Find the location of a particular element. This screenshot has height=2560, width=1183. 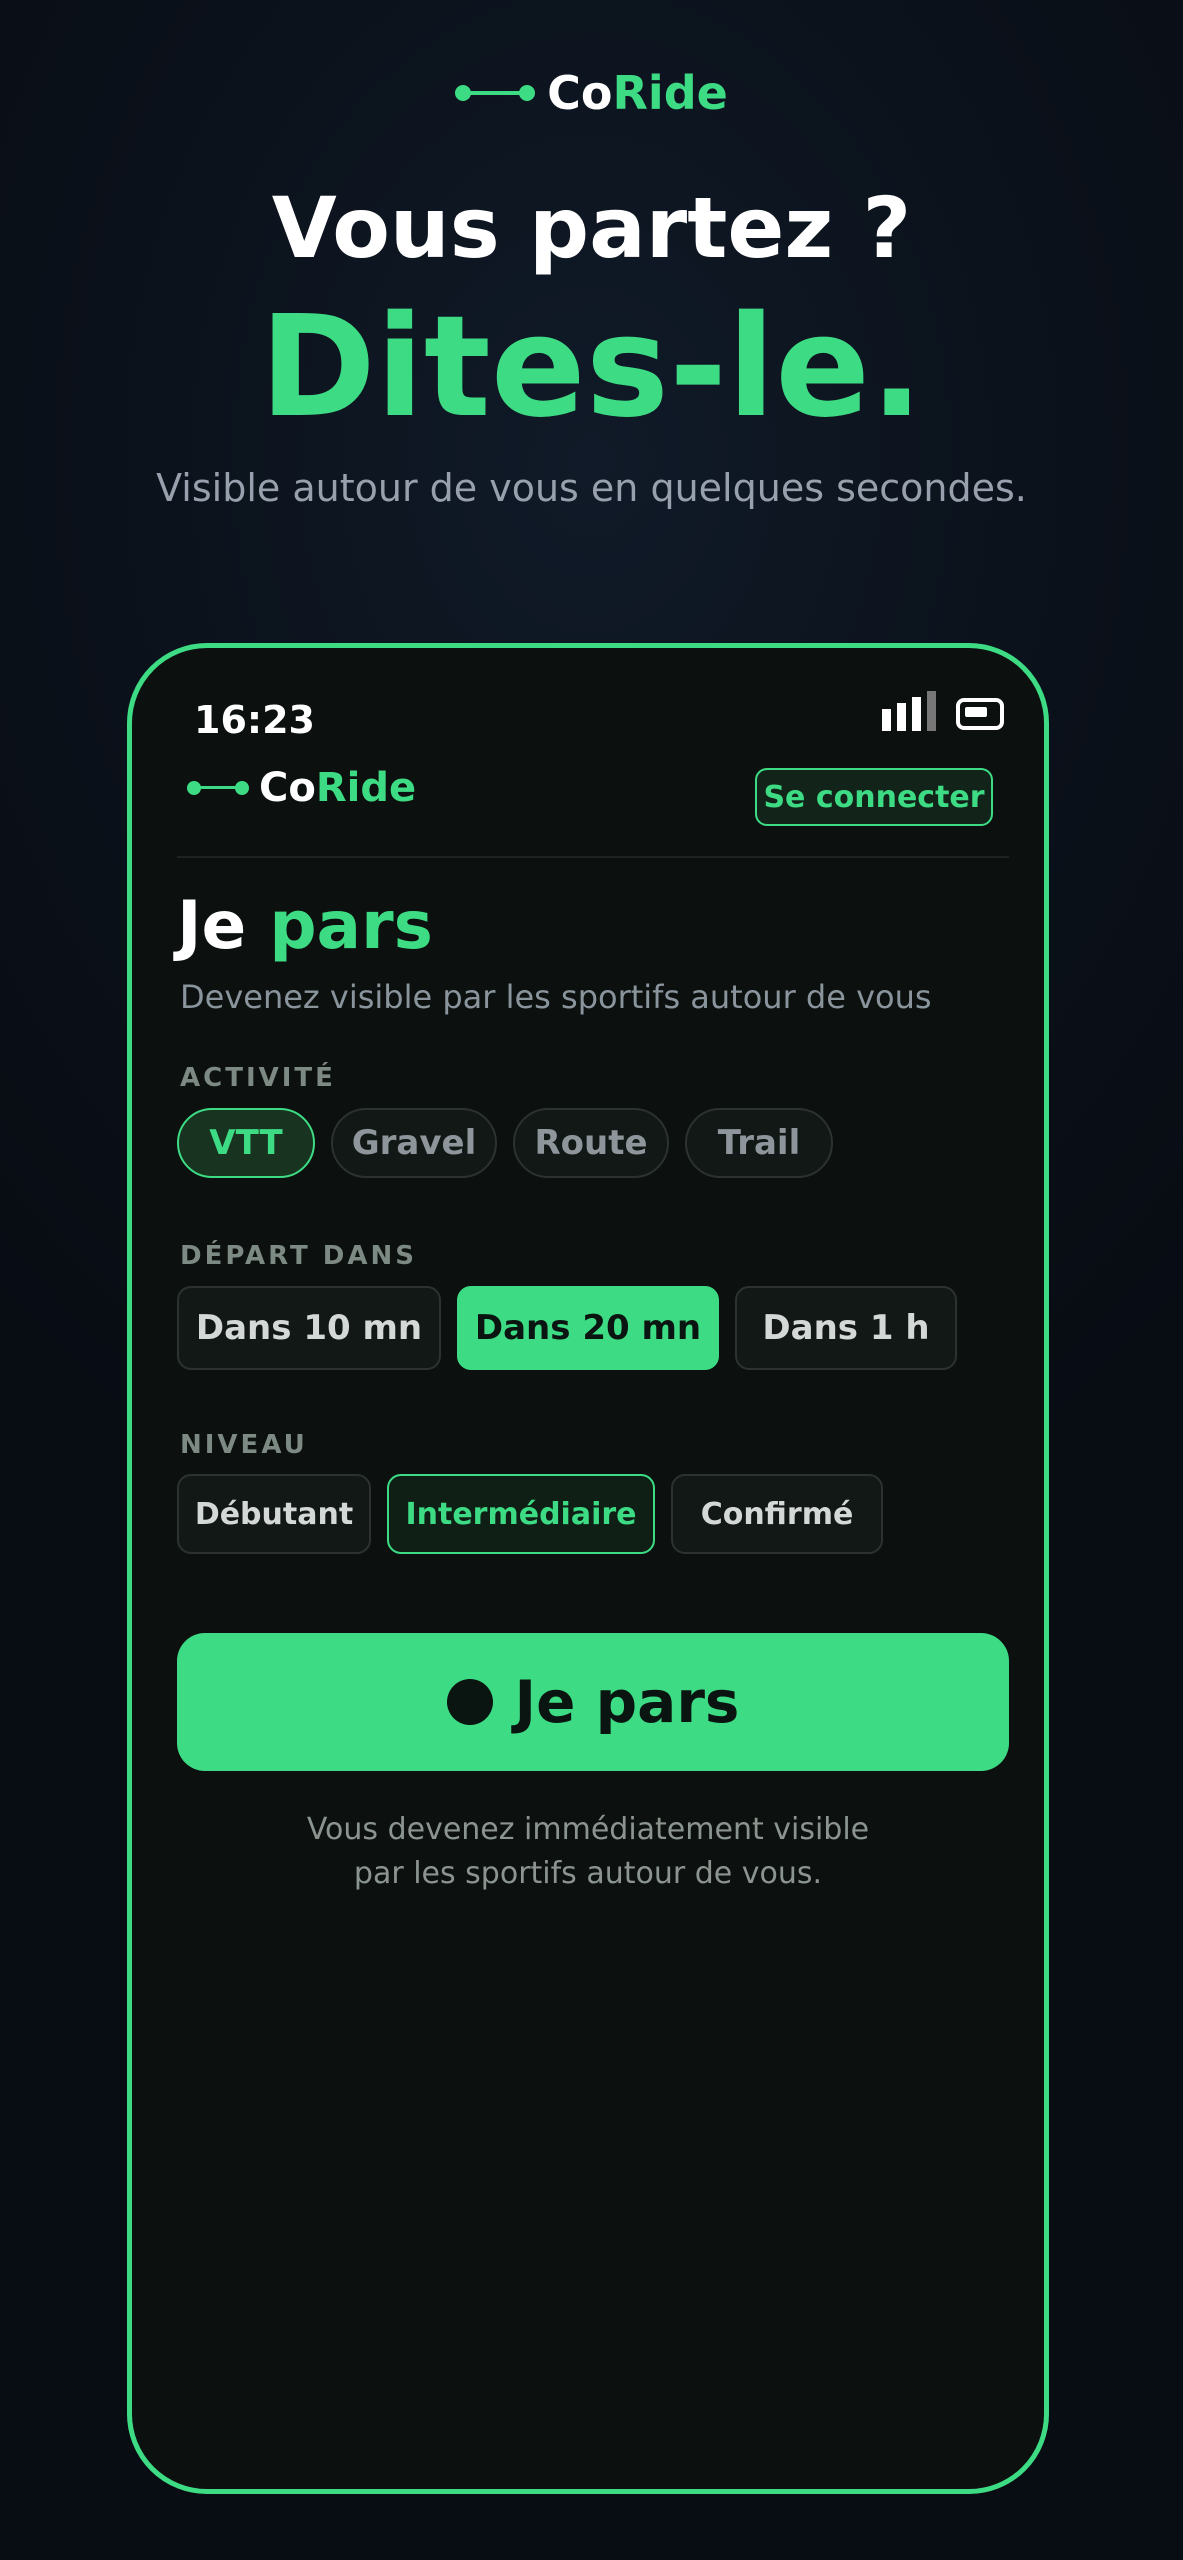

app-brand-name: CoRide is located at coordinates (338, 788).